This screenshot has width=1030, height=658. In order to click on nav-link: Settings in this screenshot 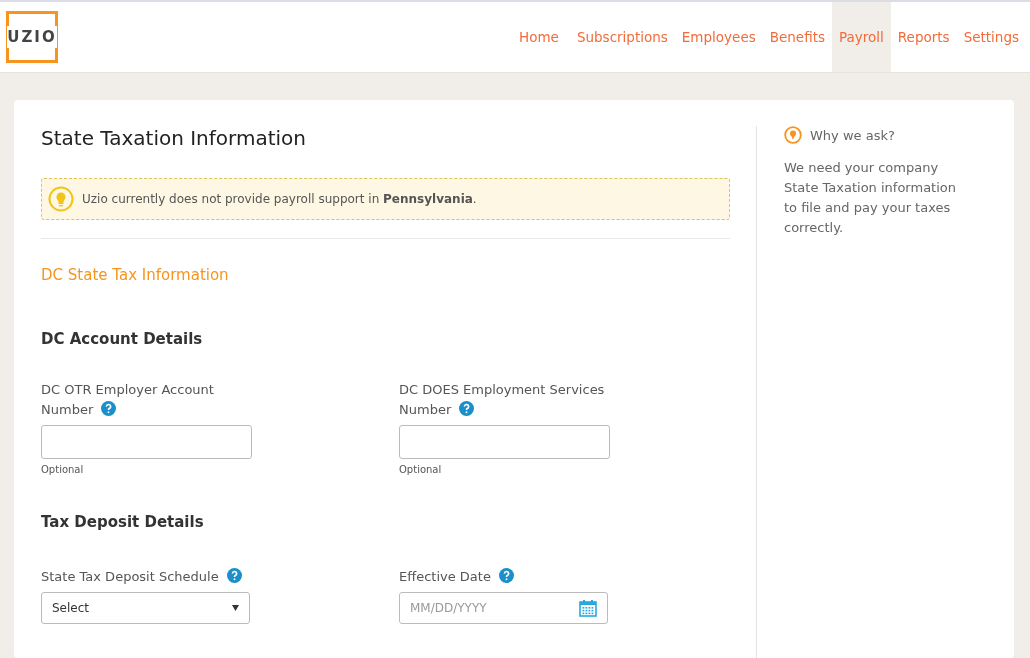, I will do `click(991, 37)`.